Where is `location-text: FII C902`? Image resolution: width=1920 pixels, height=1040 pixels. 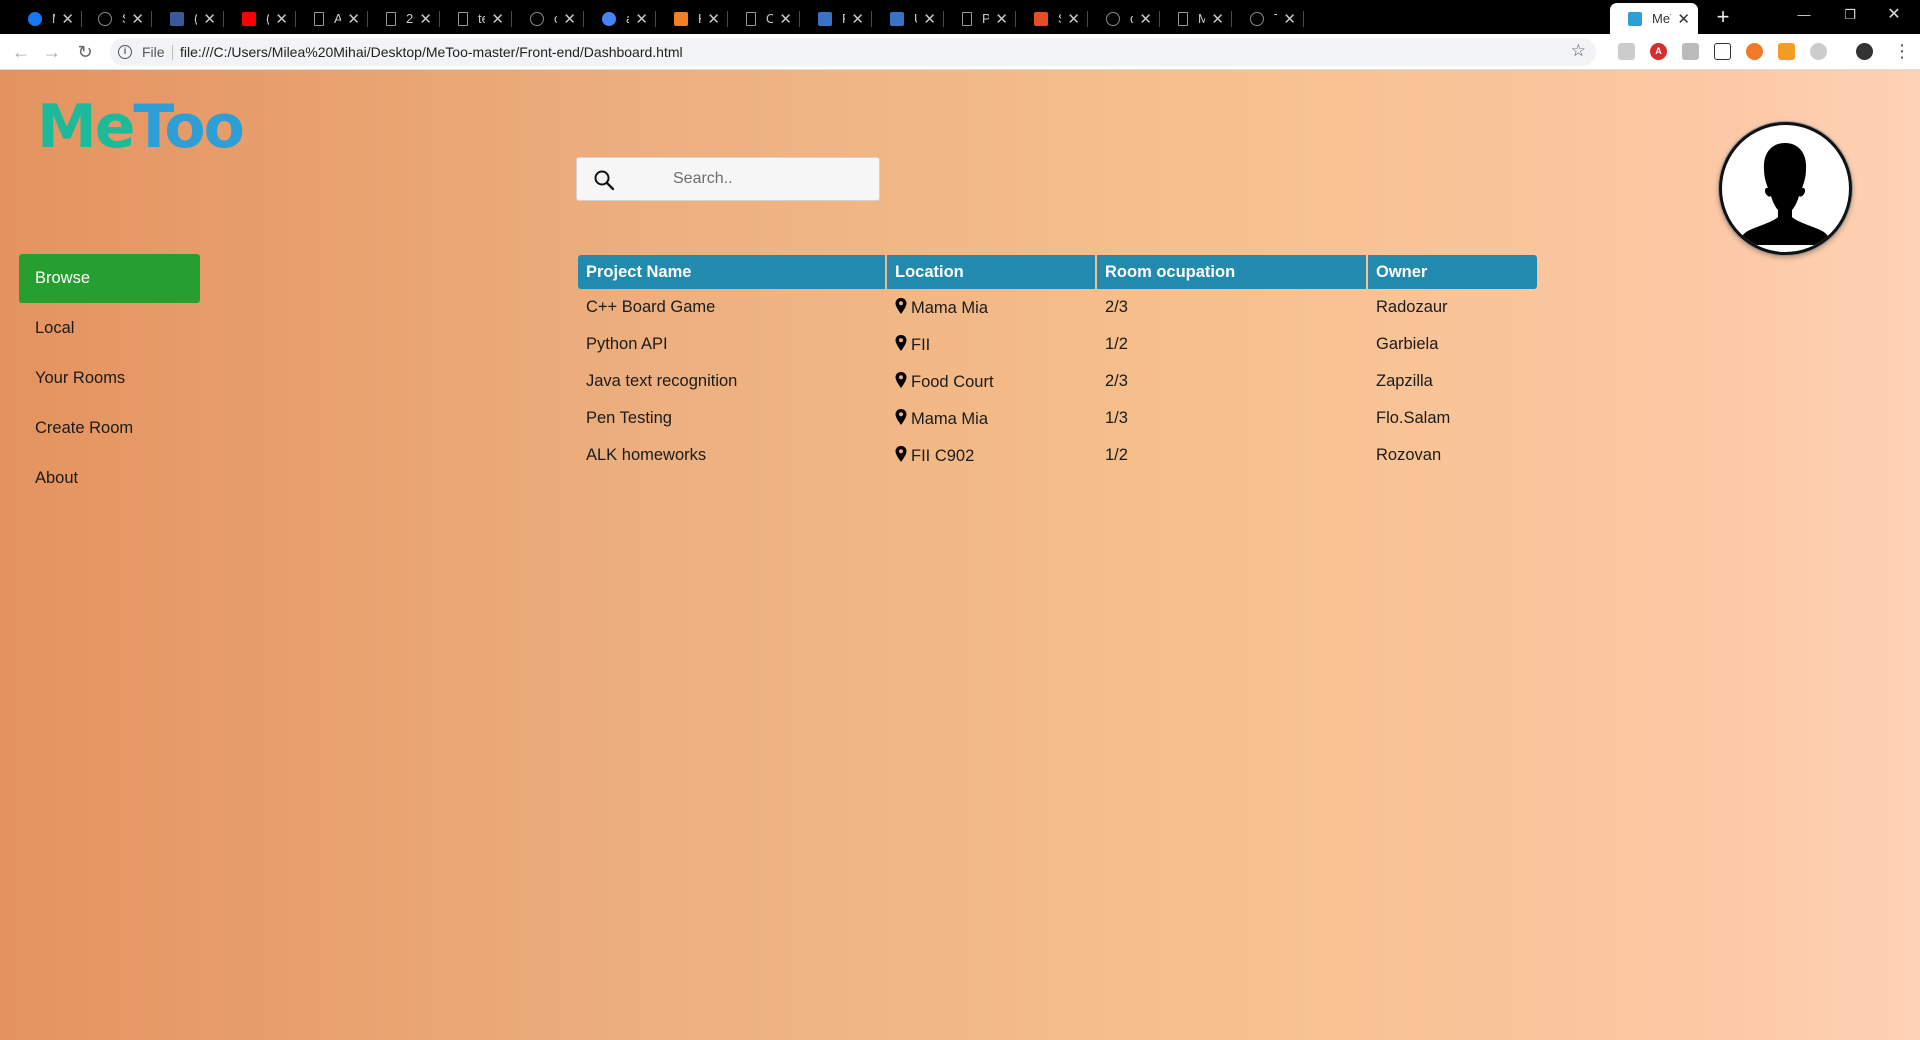 location-text: FII C902 is located at coordinates (943, 455).